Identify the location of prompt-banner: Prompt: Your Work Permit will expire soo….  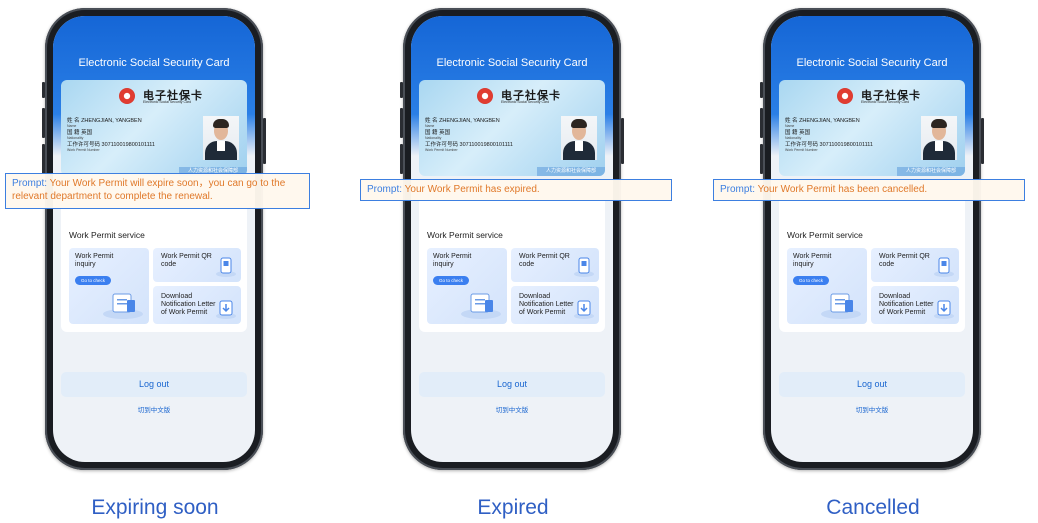
(157, 191).